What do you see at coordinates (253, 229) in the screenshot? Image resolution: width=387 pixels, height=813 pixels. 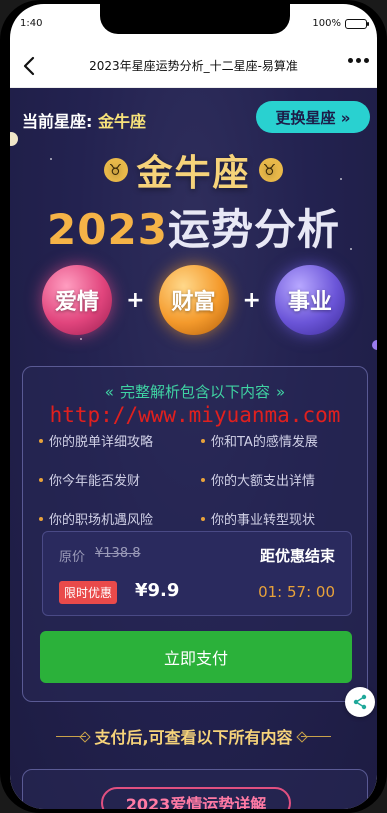 I see `year-title-text: 运势分析` at bounding box center [253, 229].